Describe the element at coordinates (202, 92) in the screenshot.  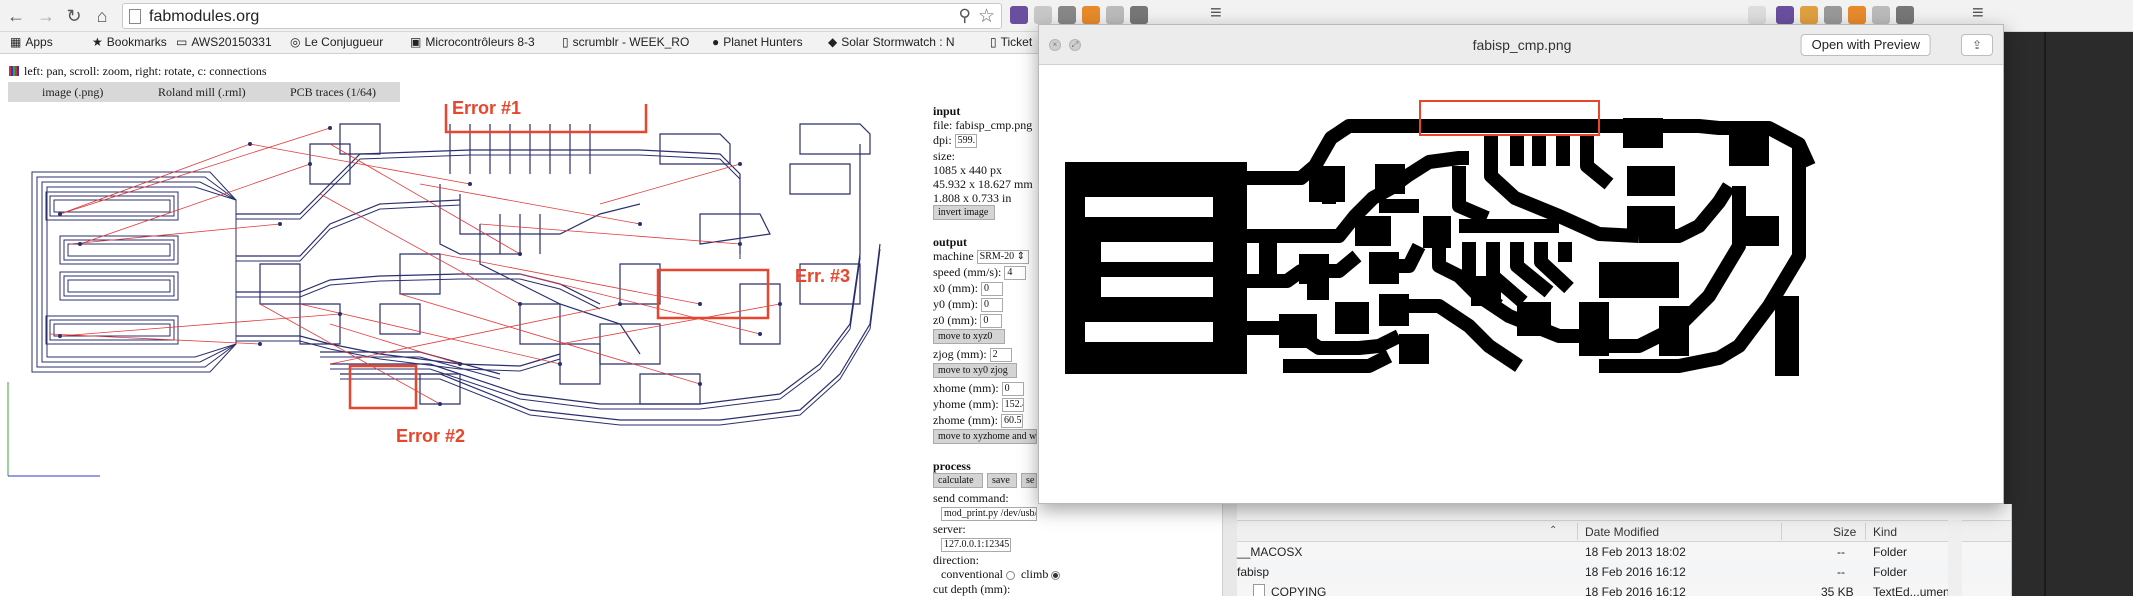
I see `tab-roland-mill: Roland mill (.rml)` at that location.